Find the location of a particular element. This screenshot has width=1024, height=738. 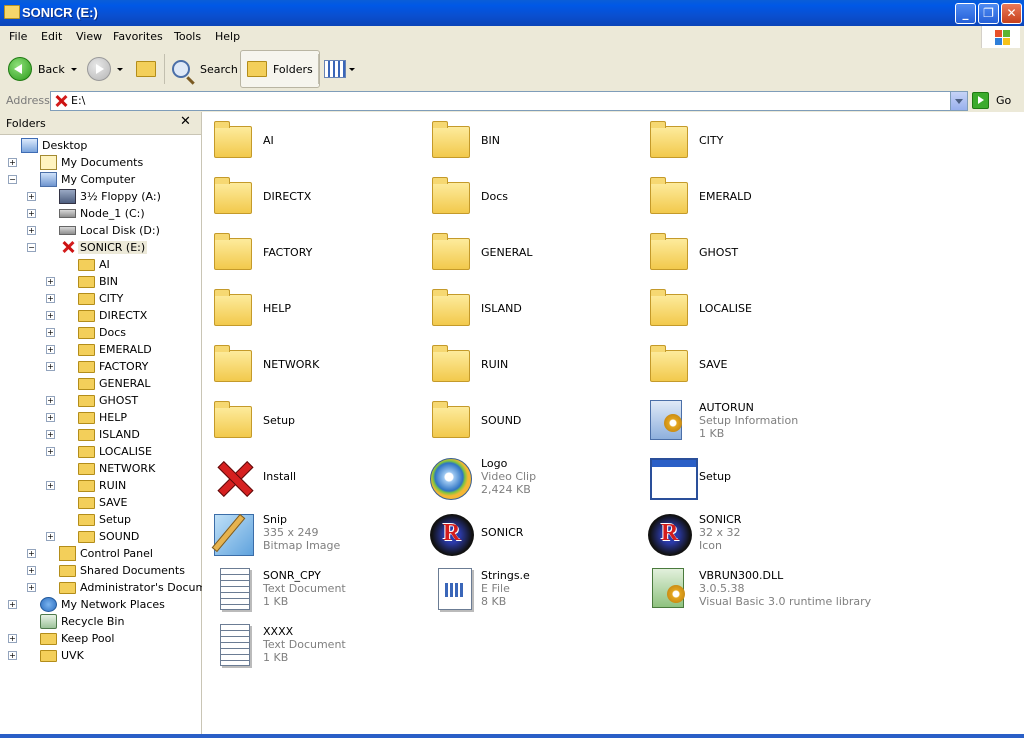

file-item: NETWORK is located at coordinates (311, 365).